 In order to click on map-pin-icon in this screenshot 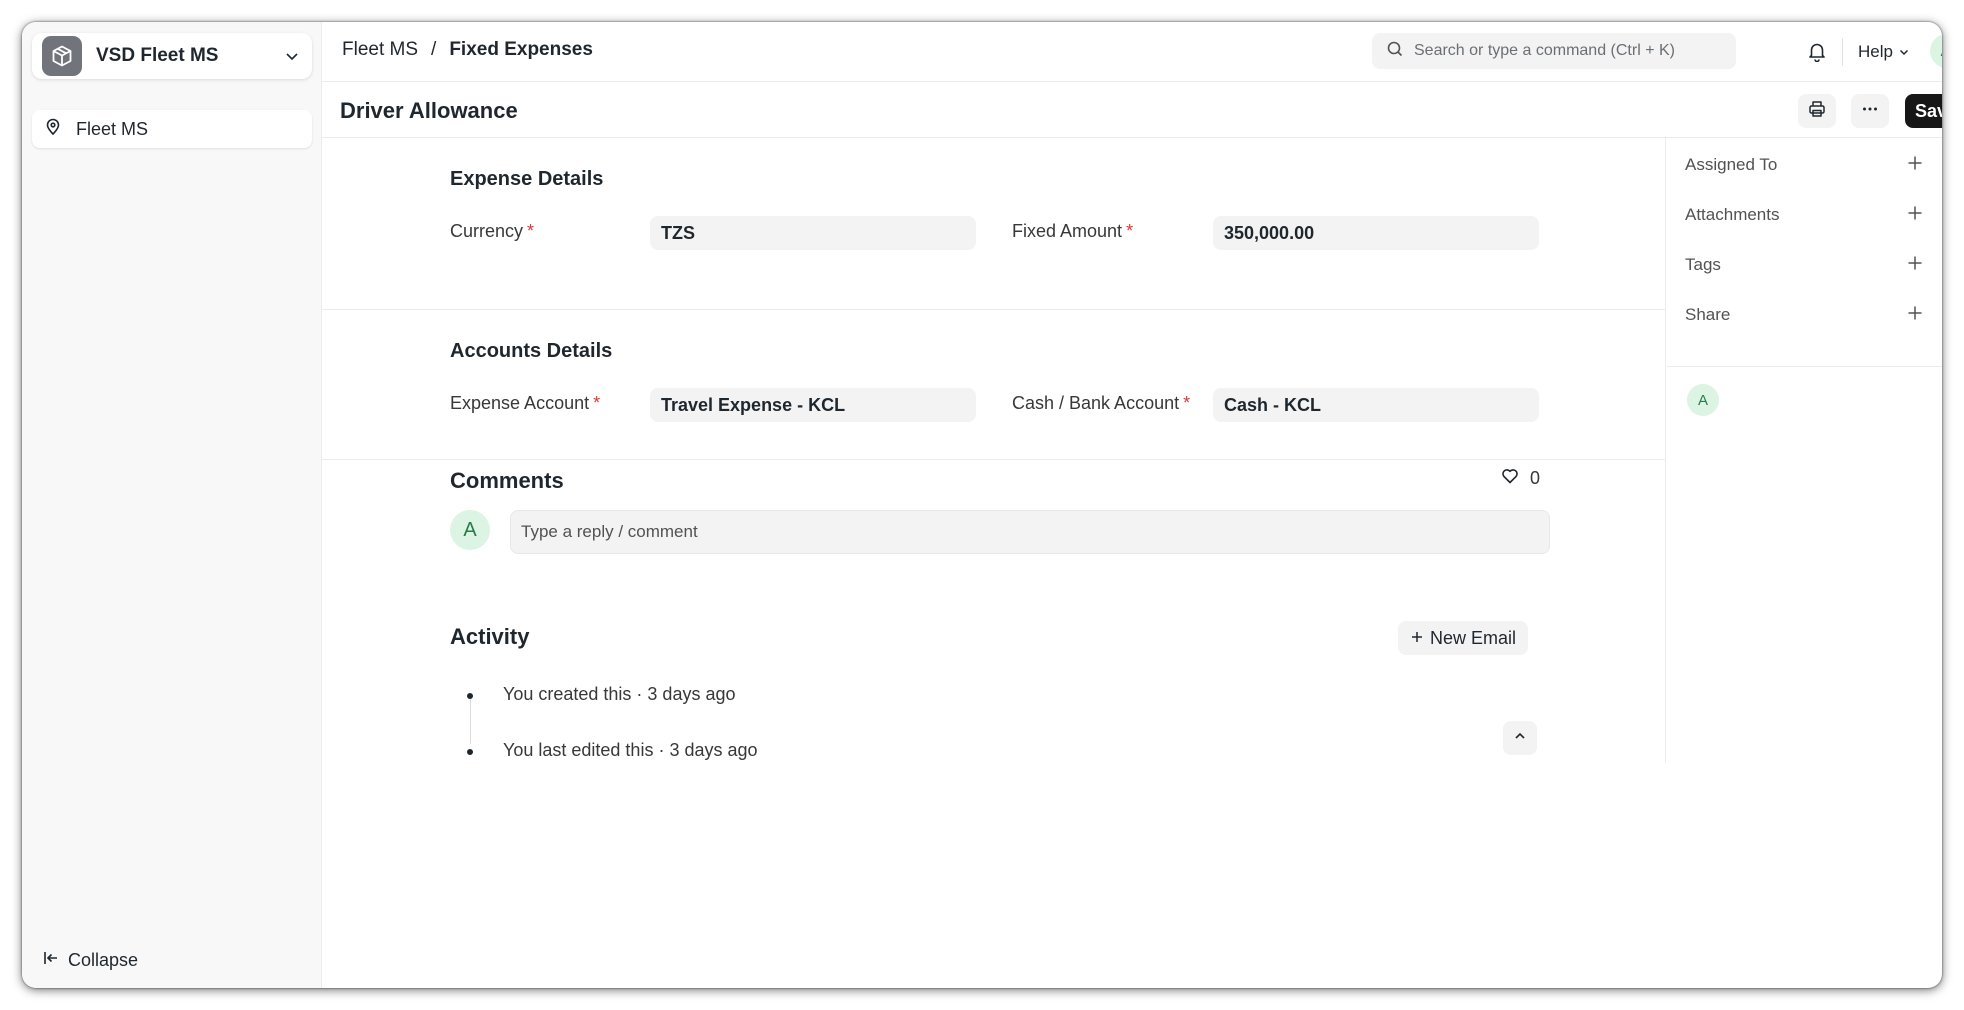, I will do `click(53, 129)`.